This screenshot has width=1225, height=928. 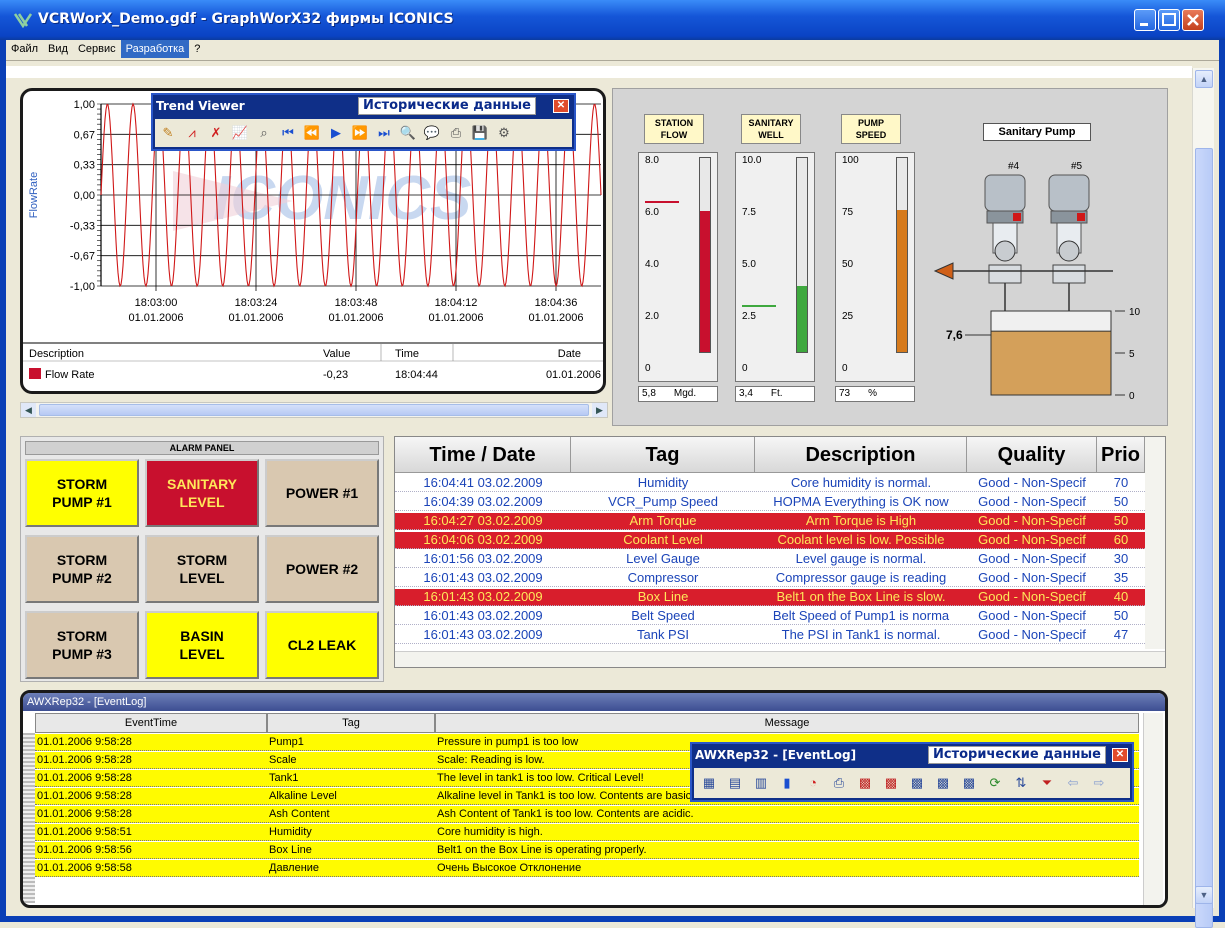 I want to click on table-icon: ▦, so click(x=709, y=783).